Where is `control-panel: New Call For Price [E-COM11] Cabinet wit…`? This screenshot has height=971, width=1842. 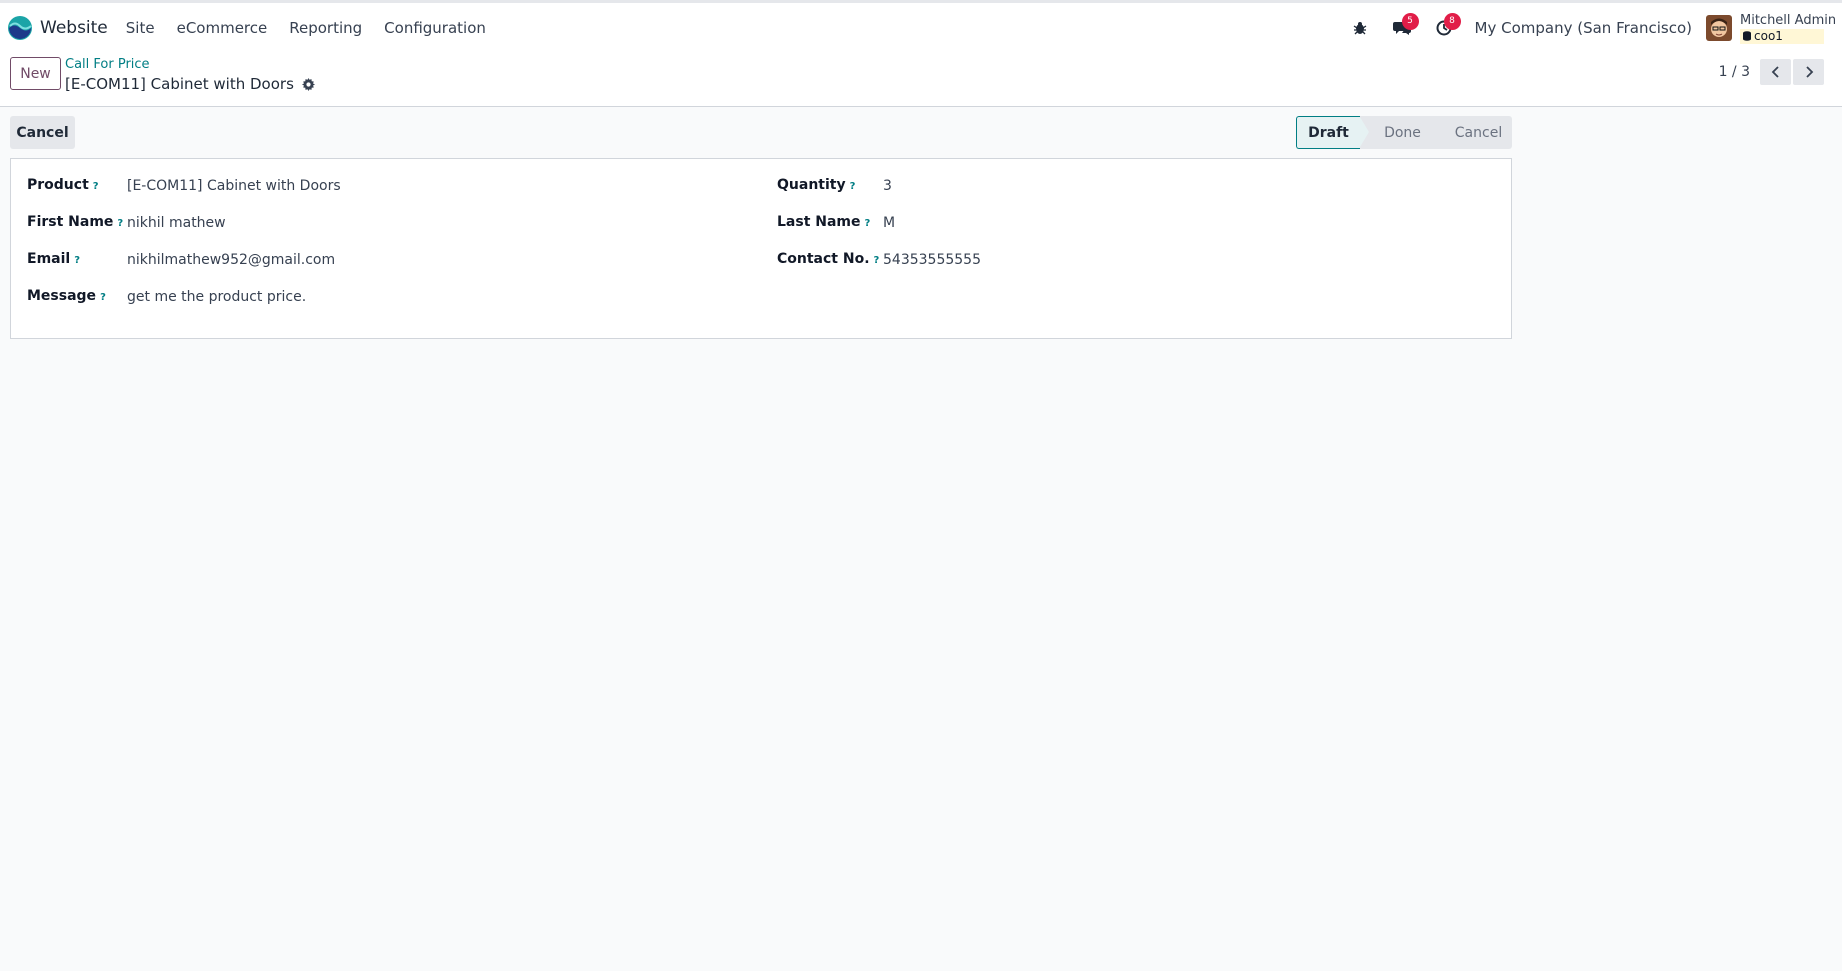 control-panel: New Call For Price [E-COM11] Cabinet wit… is located at coordinates (921, 80).